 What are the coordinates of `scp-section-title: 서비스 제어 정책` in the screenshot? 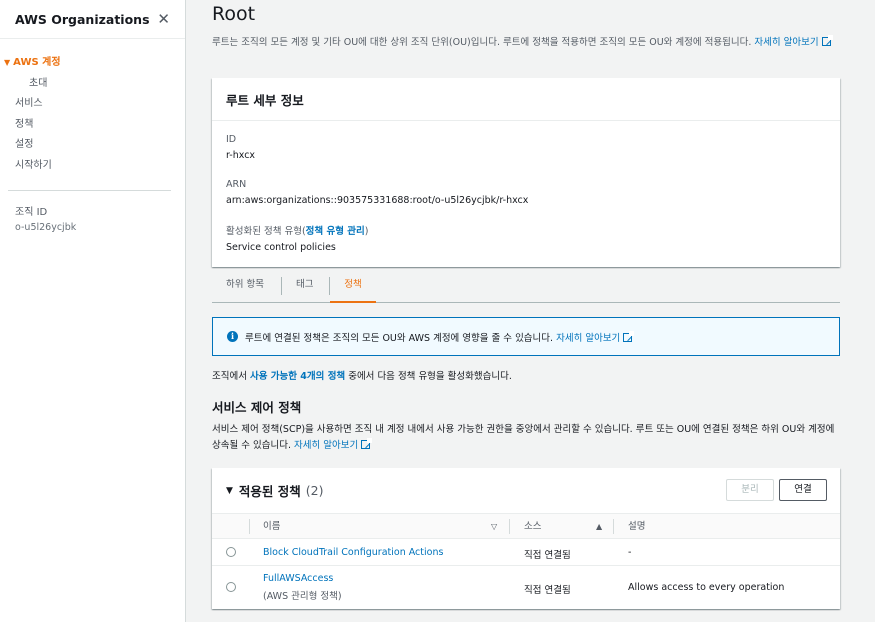 It's located at (257, 407).